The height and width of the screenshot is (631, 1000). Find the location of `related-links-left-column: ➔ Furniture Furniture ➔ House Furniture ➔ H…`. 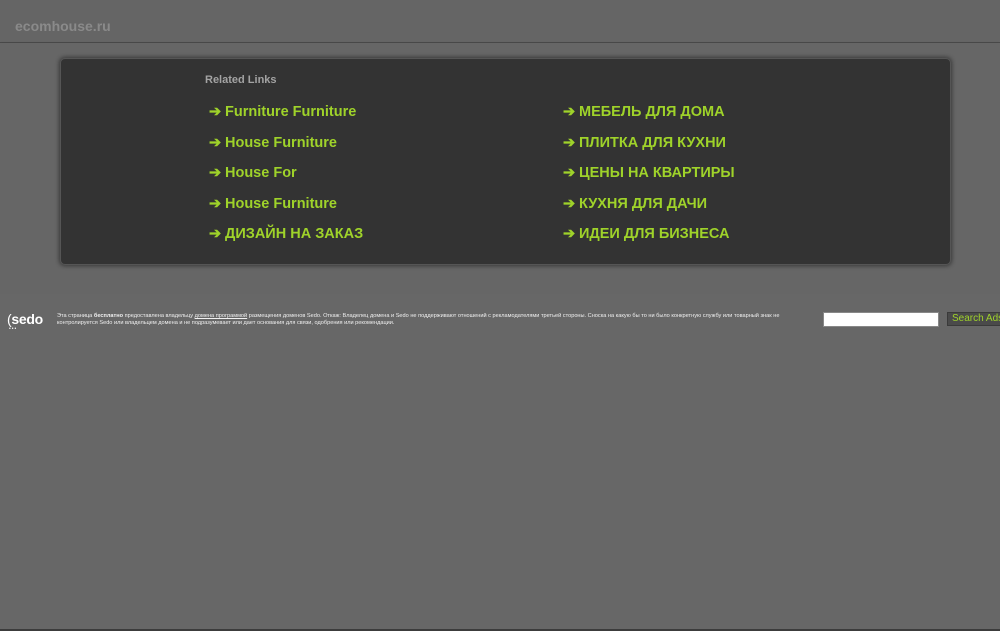

related-links-left-column: ➔ Furniture Furniture ➔ House Furniture ➔ H… is located at coordinates (286, 179).